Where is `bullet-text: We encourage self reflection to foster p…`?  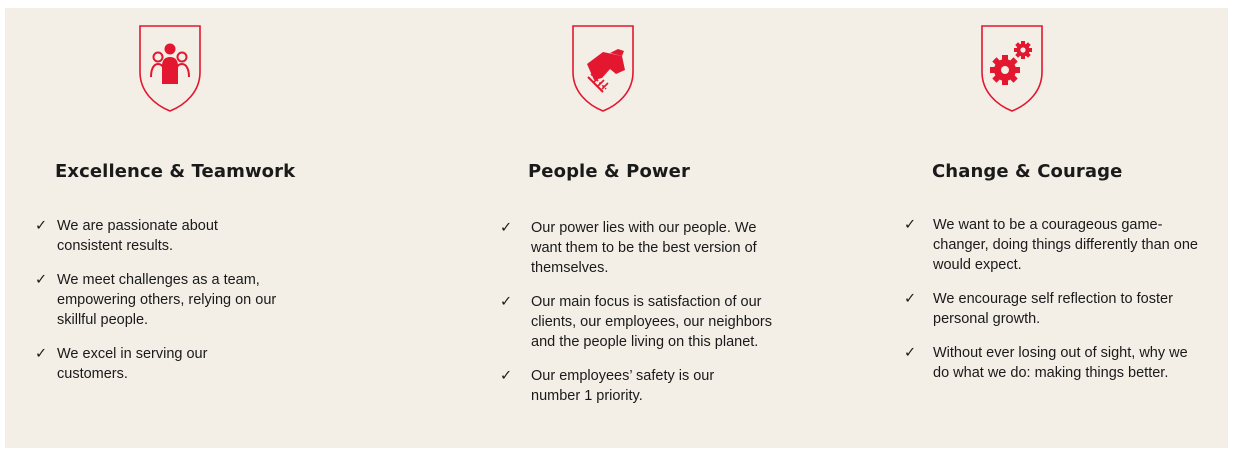
bullet-text: We encourage self reflection to foster p… is located at coordinates (1053, 309).